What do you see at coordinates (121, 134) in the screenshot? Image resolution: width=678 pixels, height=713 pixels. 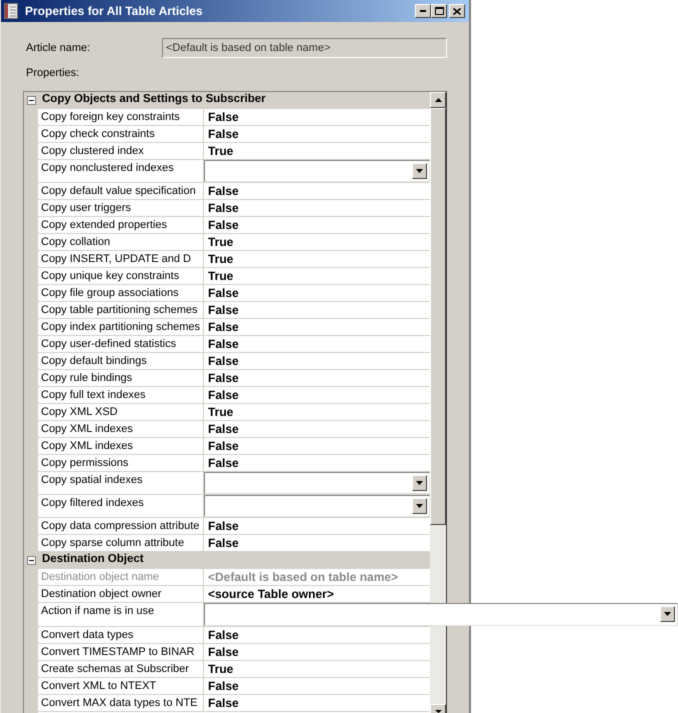 I see `property-name: Copy check constraints` at bounding box center [121, 134].